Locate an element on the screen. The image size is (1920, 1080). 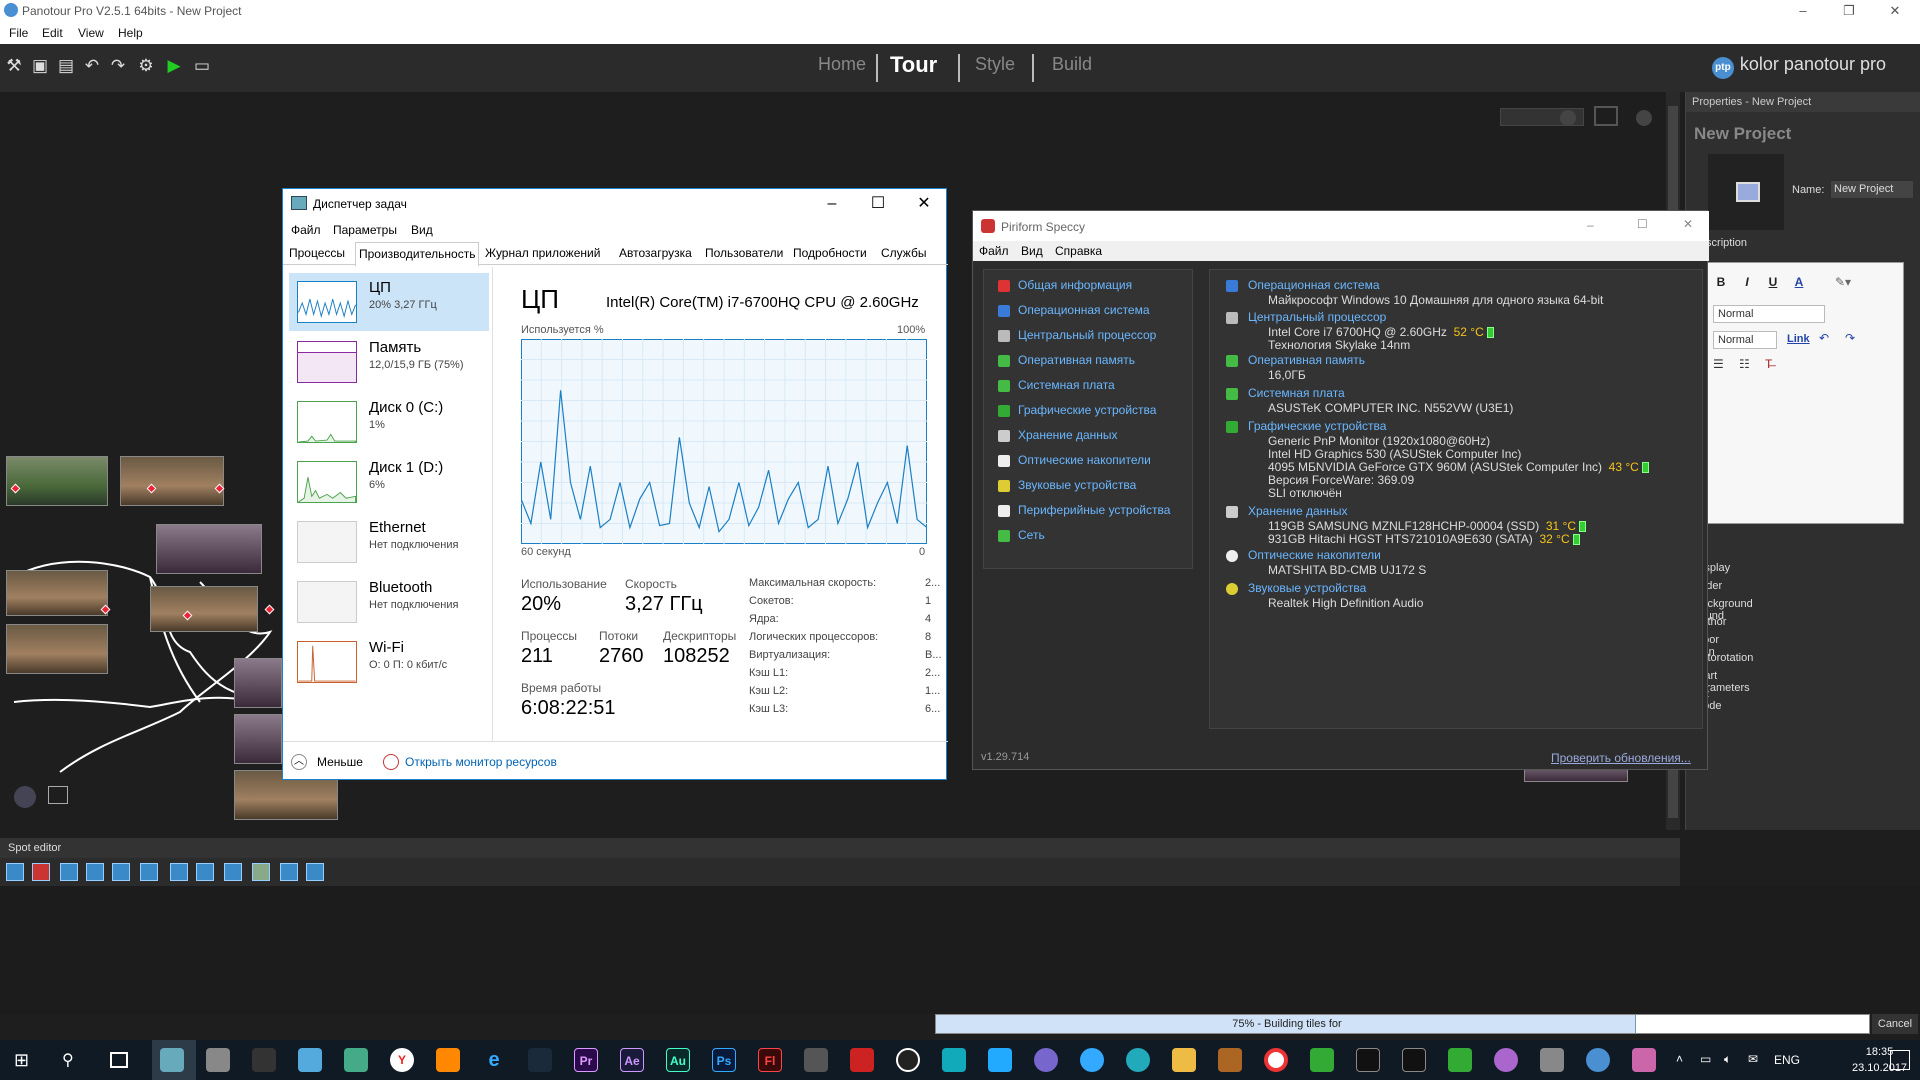
nav-peripherals: Периферийные устройства is located at coordinates (1084, 510).